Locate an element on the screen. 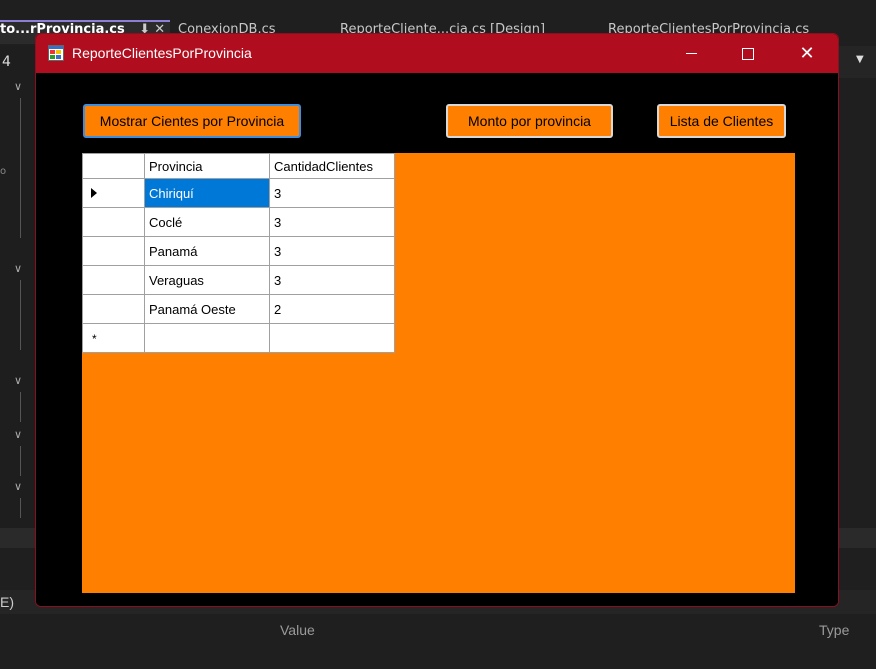 Image resolution: width=876 pixels, height=669 pixels. close-icon: ✕ is located at coordinates (807, 53).